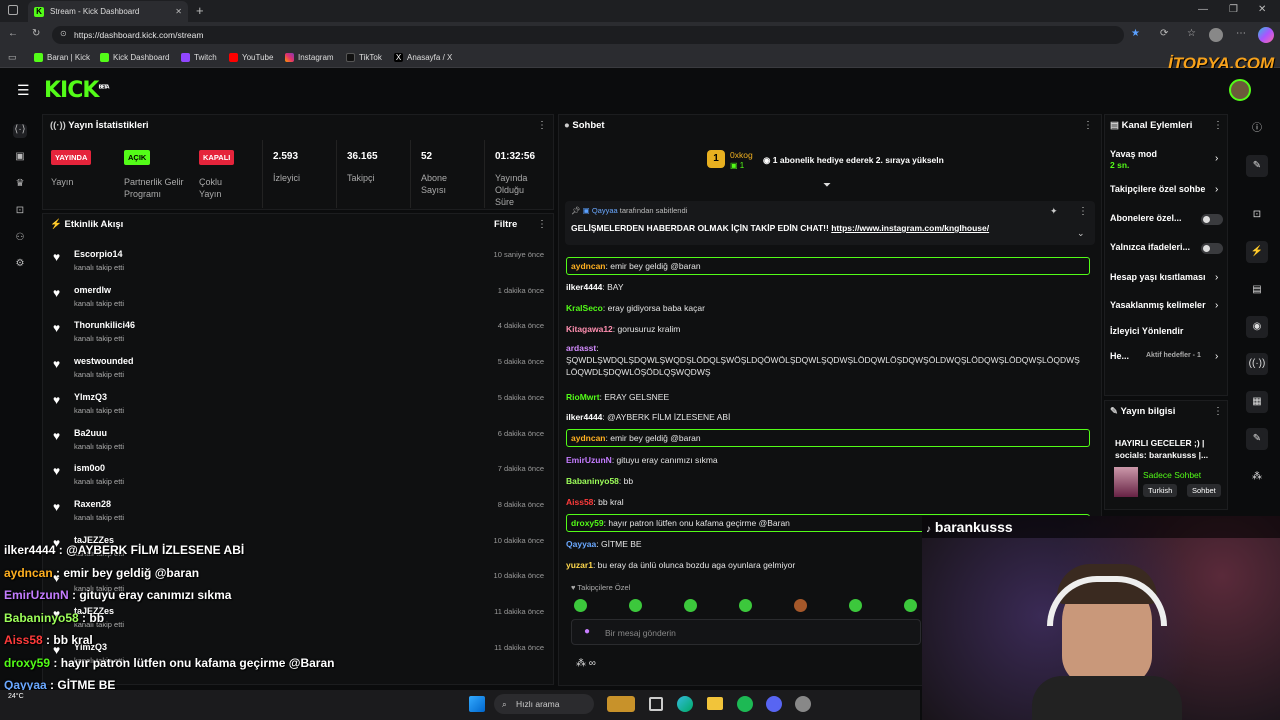 The height and width of the screenshot is (720, 1280). Describe the element at coordinates (1257, 364) in the screenshot. I see `broadcast-icon: ((·))` at that location.